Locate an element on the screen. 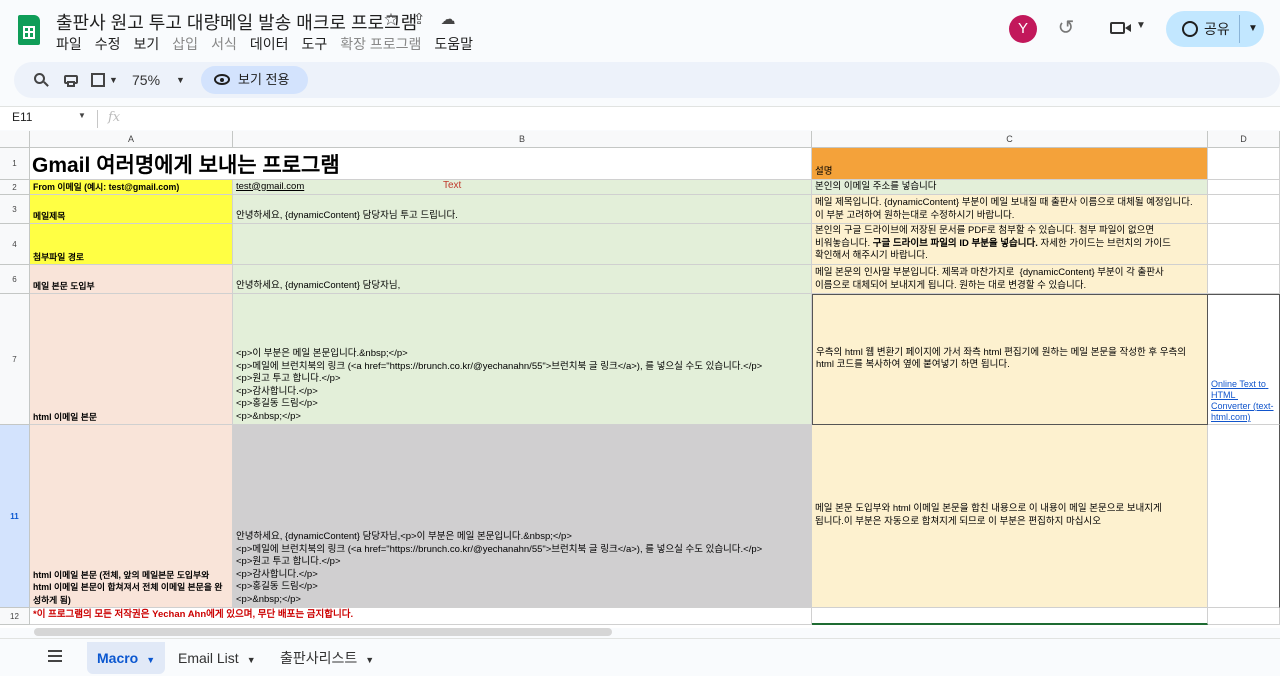 The height and width of the screenshot is (676, 1280). sheet-tab-bar: Macro ▼ Email List ▼ 출판사리스트 ▼ is located at coordinates (640, 656).